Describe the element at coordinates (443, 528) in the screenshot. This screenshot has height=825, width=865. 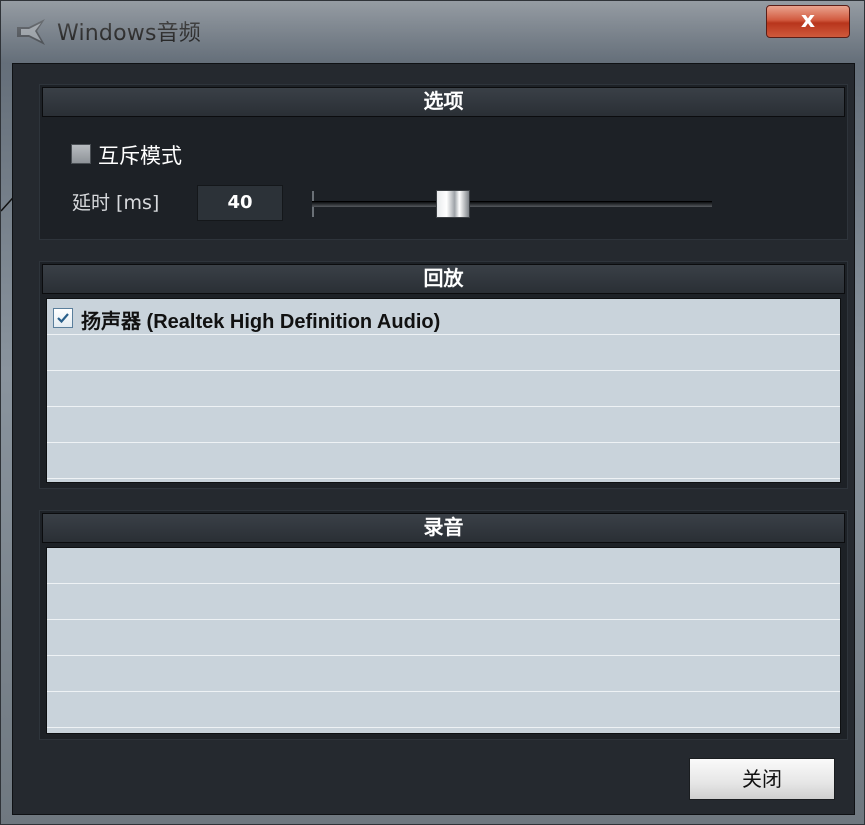
I see `recording-header: 录音` at that location.